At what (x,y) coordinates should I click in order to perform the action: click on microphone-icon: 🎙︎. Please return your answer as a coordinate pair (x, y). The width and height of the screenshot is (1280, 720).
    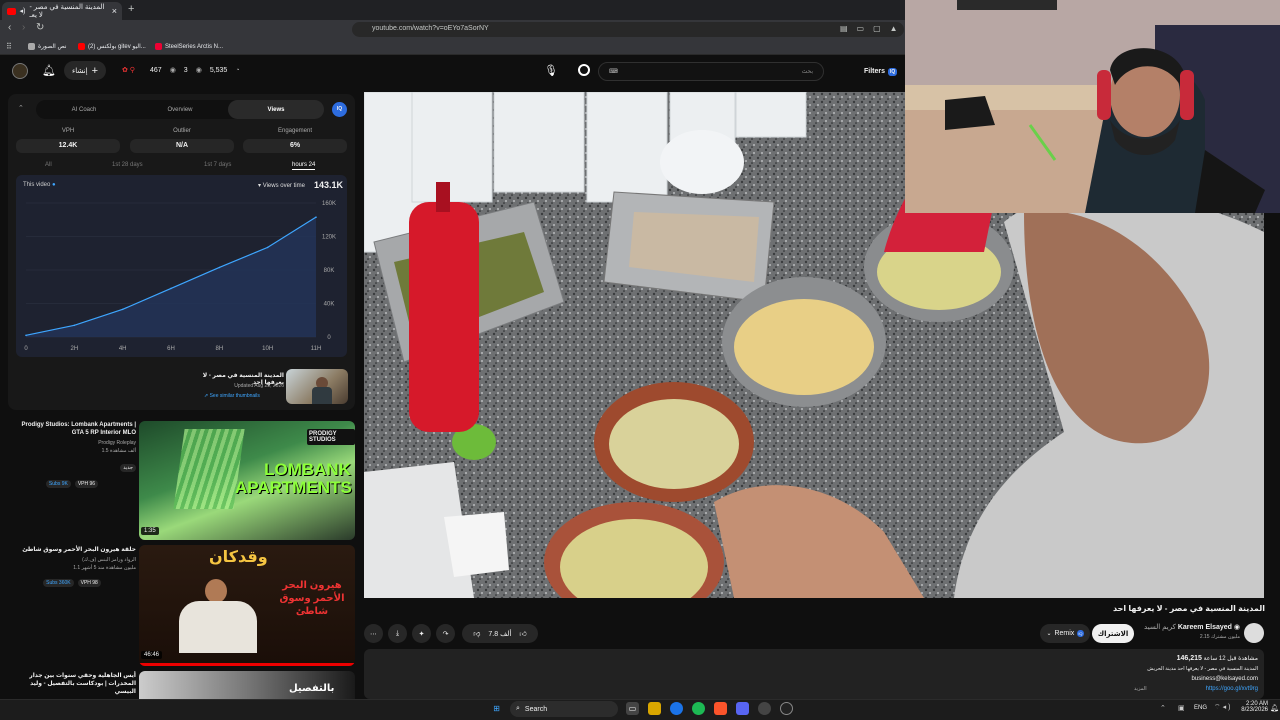
    Looking at the image, I should click on (551, 70).